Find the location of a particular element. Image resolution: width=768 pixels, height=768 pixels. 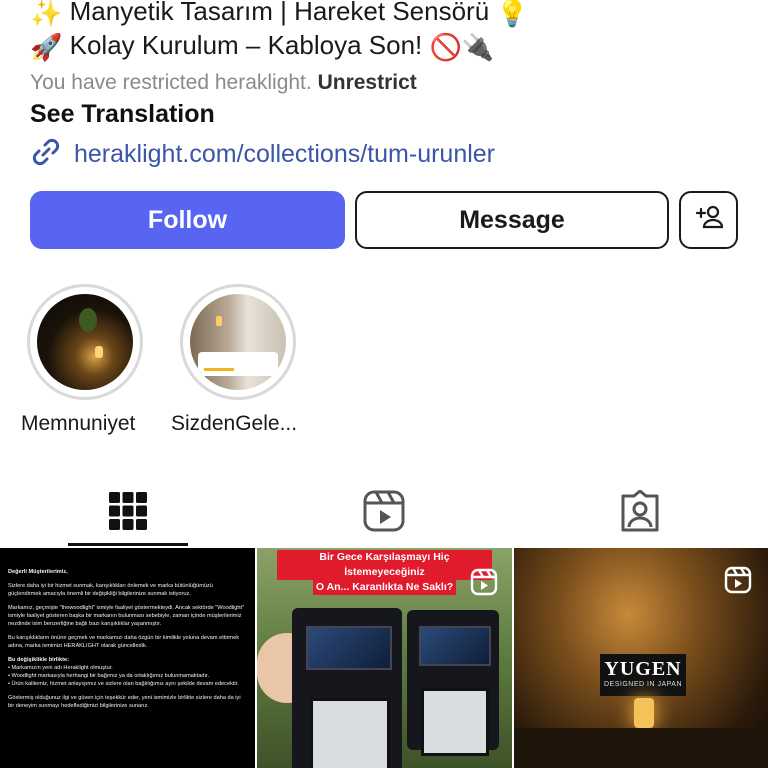

see-translation-link: See Translation is located at coordinates (122, 114).